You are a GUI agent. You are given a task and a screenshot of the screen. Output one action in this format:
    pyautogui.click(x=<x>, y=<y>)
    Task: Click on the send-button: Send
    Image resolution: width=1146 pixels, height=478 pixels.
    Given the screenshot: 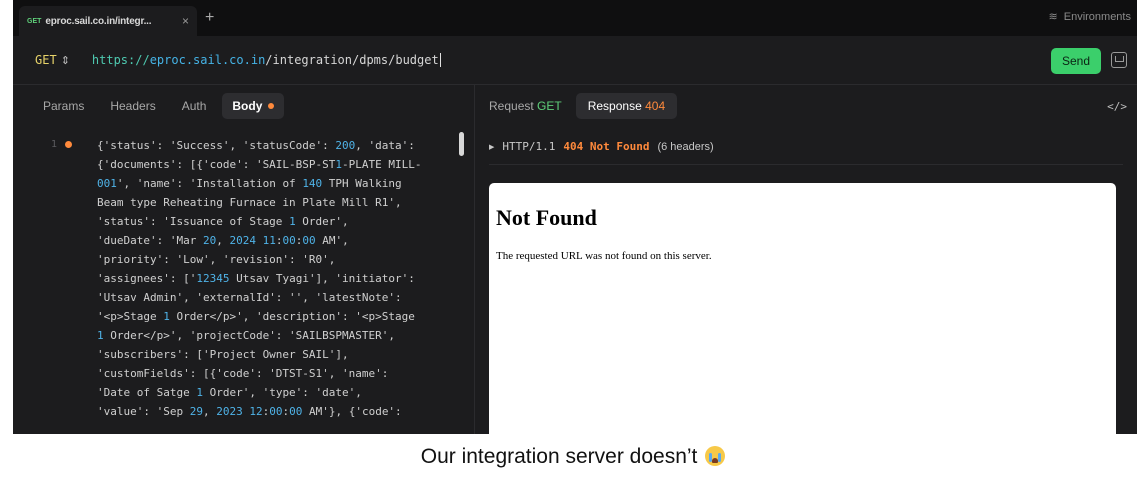 What is the action you would take?
    pyautogui.click(x=1076, y=61)
    